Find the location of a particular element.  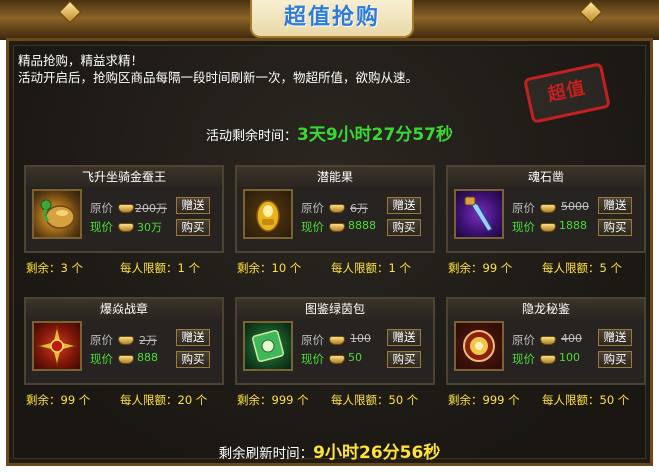

item-name: 隐龙秘鉴 is located at coordinates (546, 309).